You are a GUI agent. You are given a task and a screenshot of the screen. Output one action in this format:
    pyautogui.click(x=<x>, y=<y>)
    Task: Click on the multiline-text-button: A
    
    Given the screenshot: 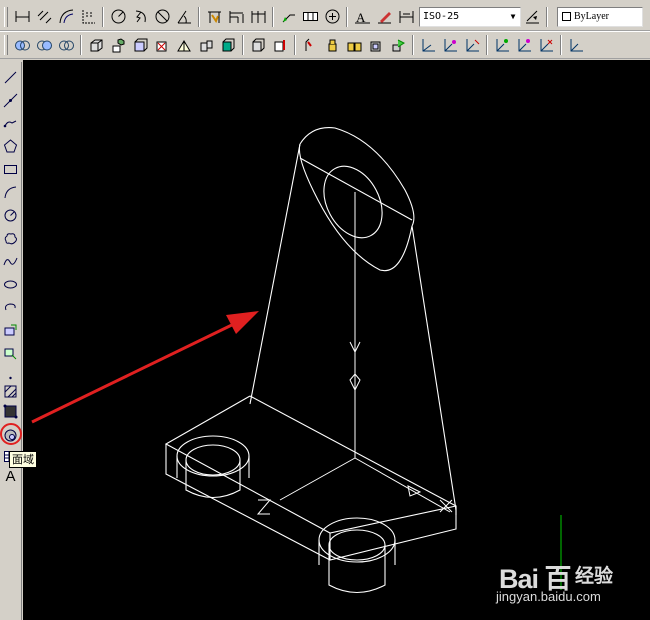 What is the action you would take?
    pyautogui.click(x=10, y=476)
    